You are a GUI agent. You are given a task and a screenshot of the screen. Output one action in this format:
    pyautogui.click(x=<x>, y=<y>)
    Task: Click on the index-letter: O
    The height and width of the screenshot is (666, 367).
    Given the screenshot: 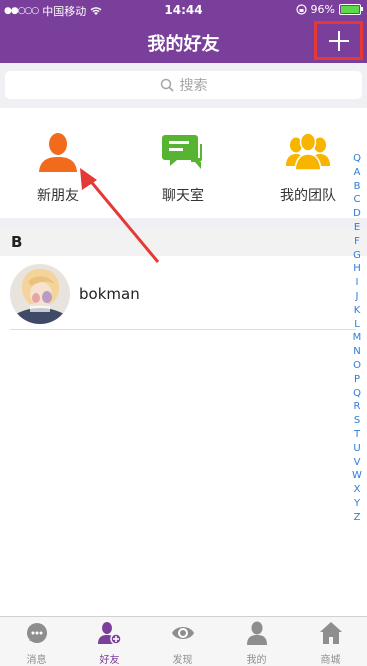 What is the action you would take?
    pyautogui.click(x=357, y=366)
    